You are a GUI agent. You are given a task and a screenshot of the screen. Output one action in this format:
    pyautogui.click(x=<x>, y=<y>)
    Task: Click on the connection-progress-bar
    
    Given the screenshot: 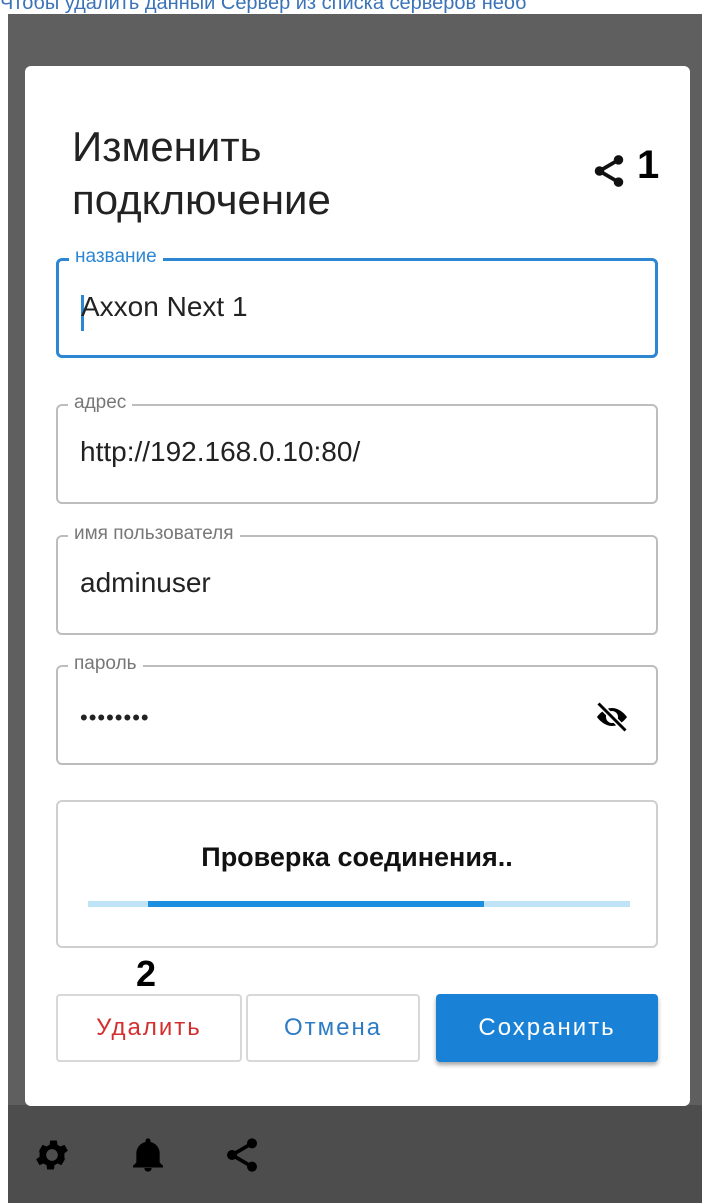 What is the action you would take?
    pyautogui.click(x=359, y=904)
    